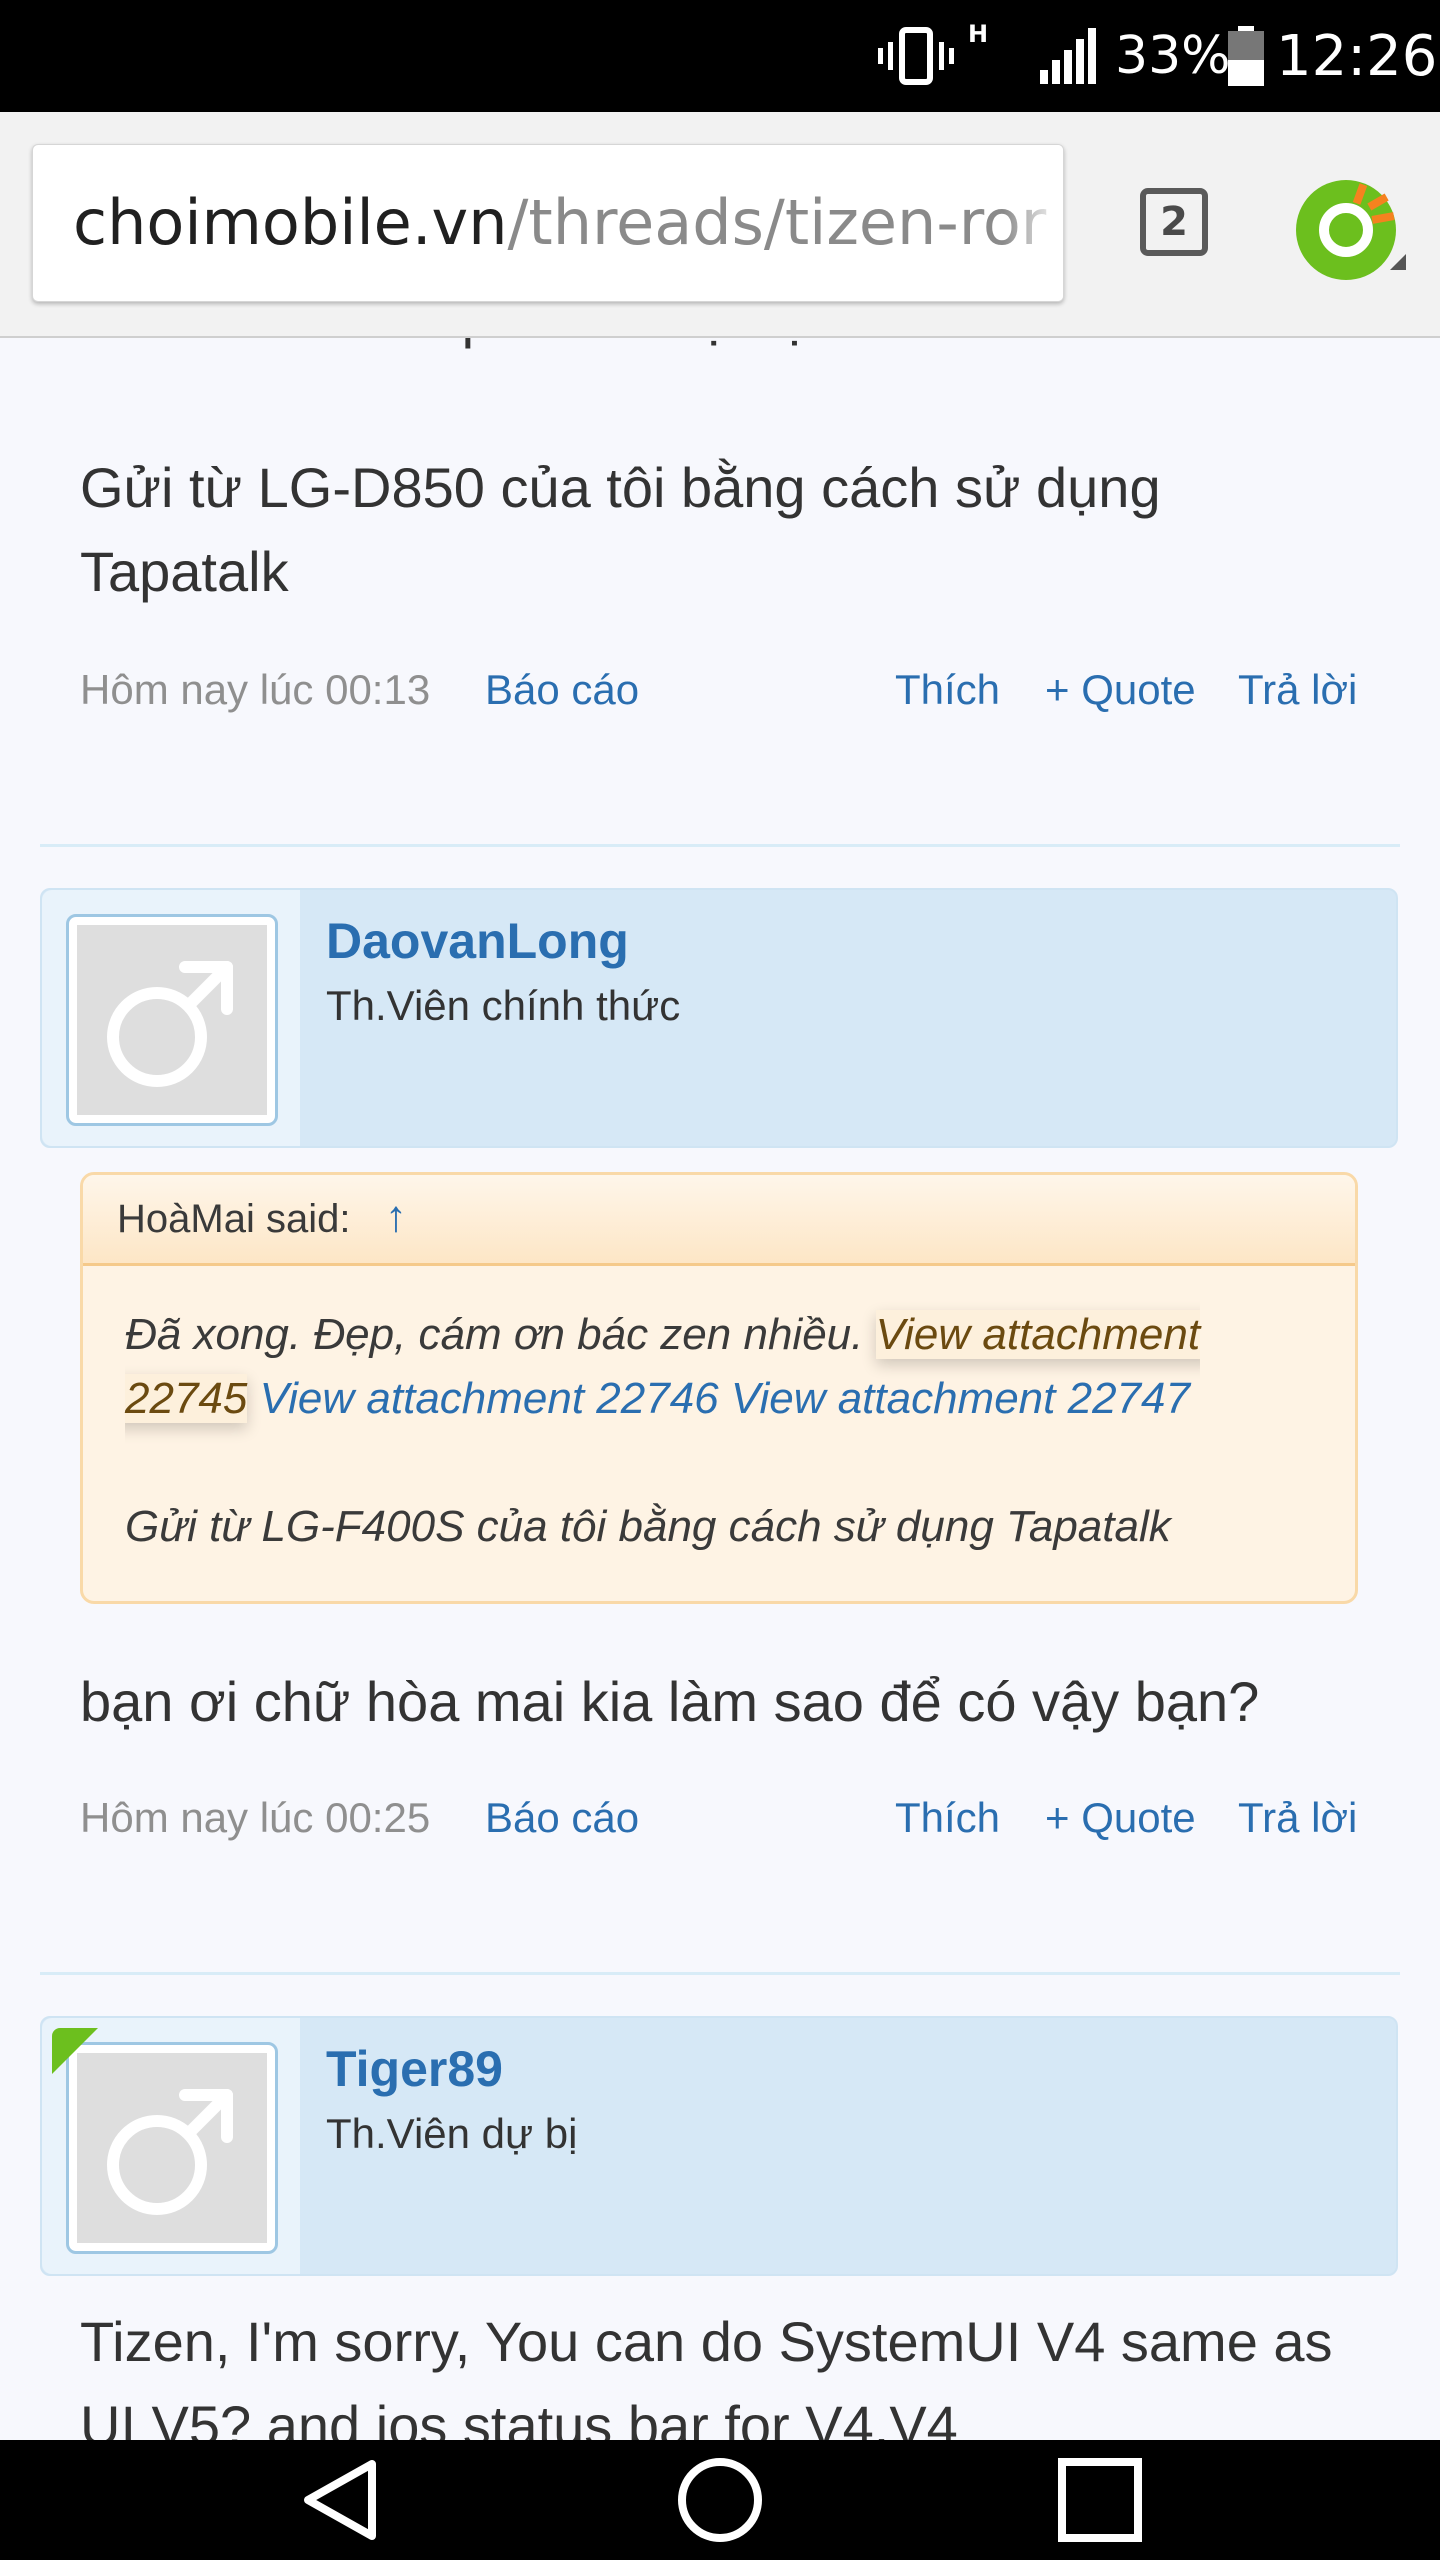 This screenshot has height=2560, width=1440. Describe the element at coordinates (494, 1334) in the screenshot. I see `quote-text: Đã xong. Đẹp, cám ơn bác zen nhiều.` at that location.